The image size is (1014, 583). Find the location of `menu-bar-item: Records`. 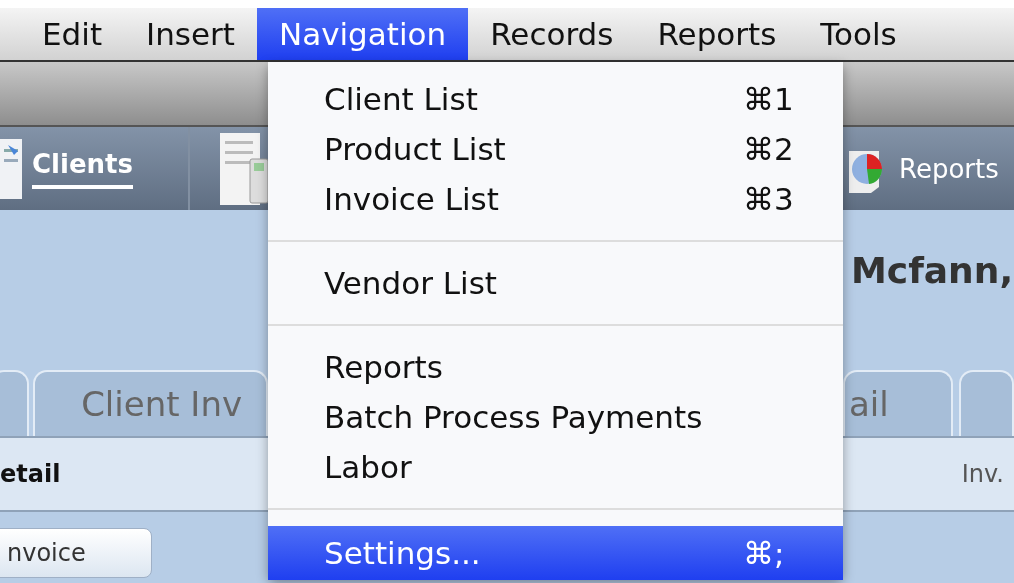

menu-bar-item: Records is located at coordinates (552, 34).